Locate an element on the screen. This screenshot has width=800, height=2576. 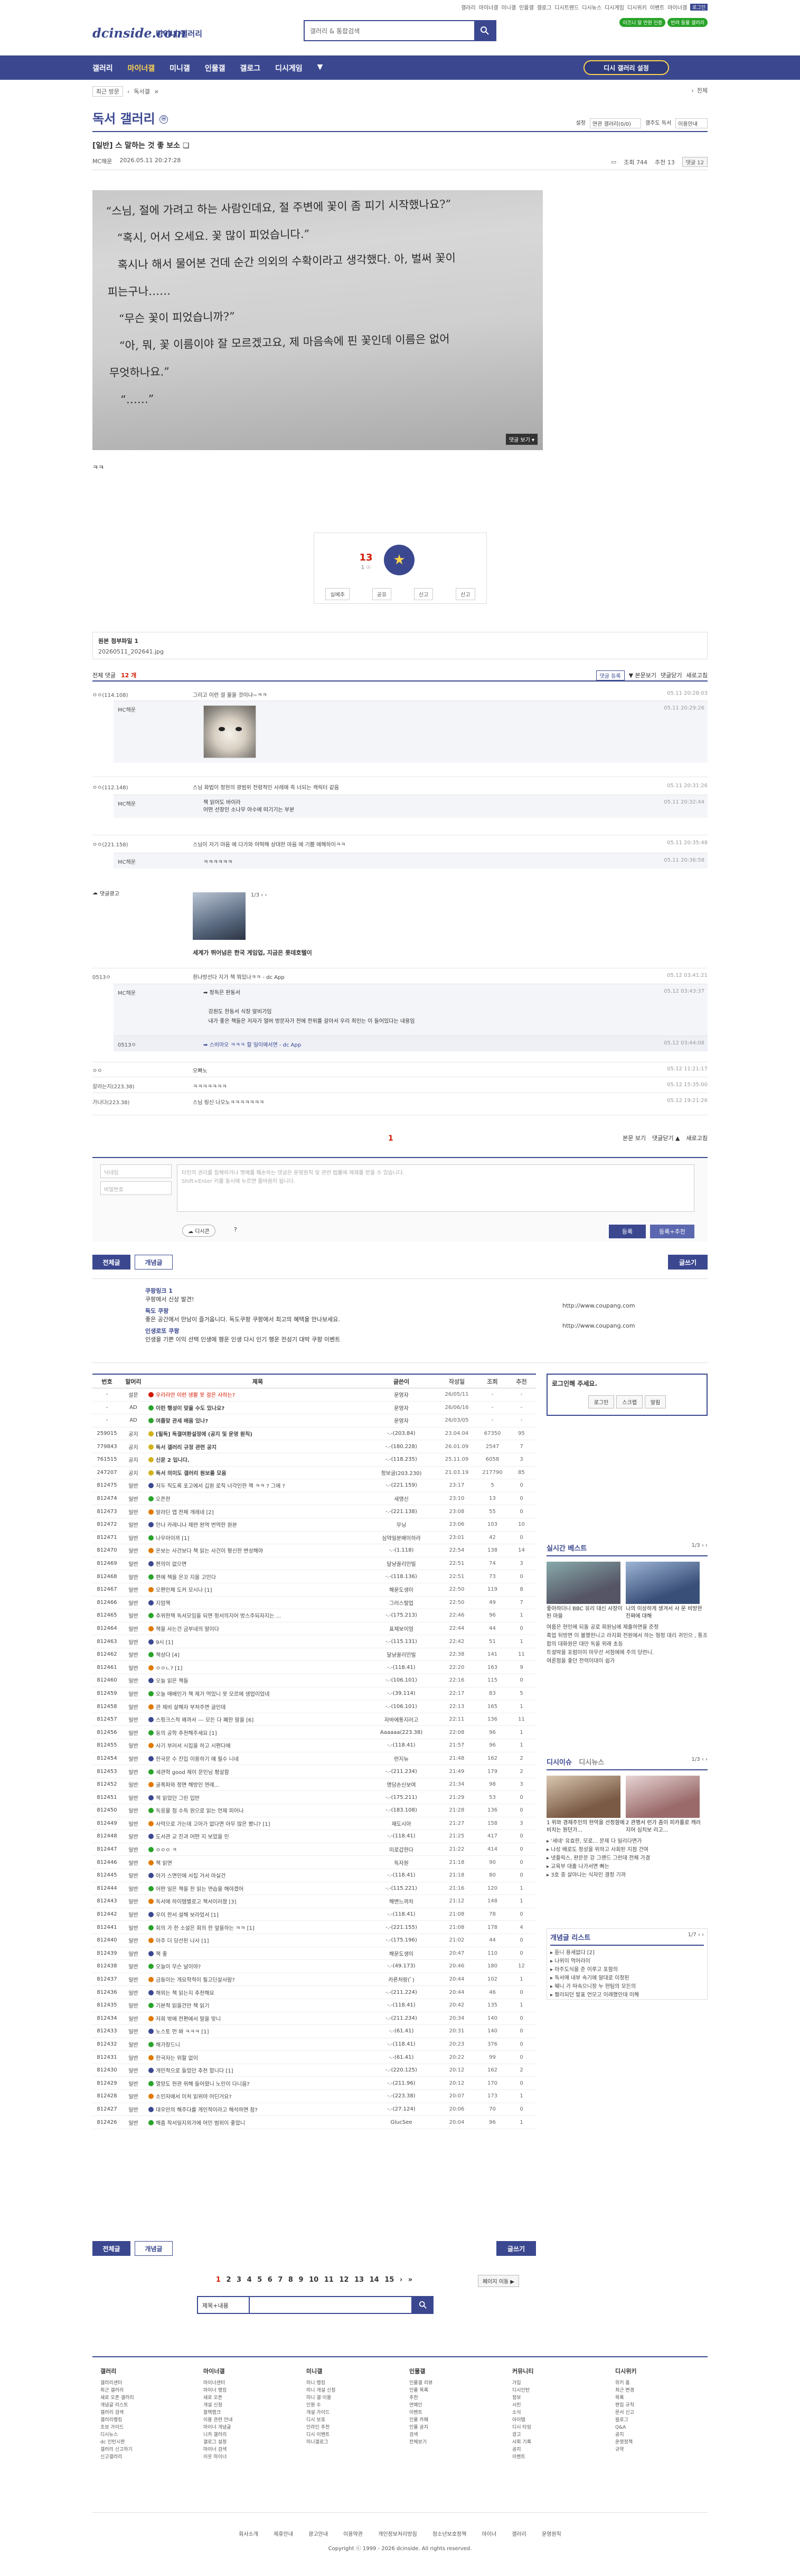
row-title-wrap: 오편인체 도커 모시나 [1] is located at coordinates (256, 1589).